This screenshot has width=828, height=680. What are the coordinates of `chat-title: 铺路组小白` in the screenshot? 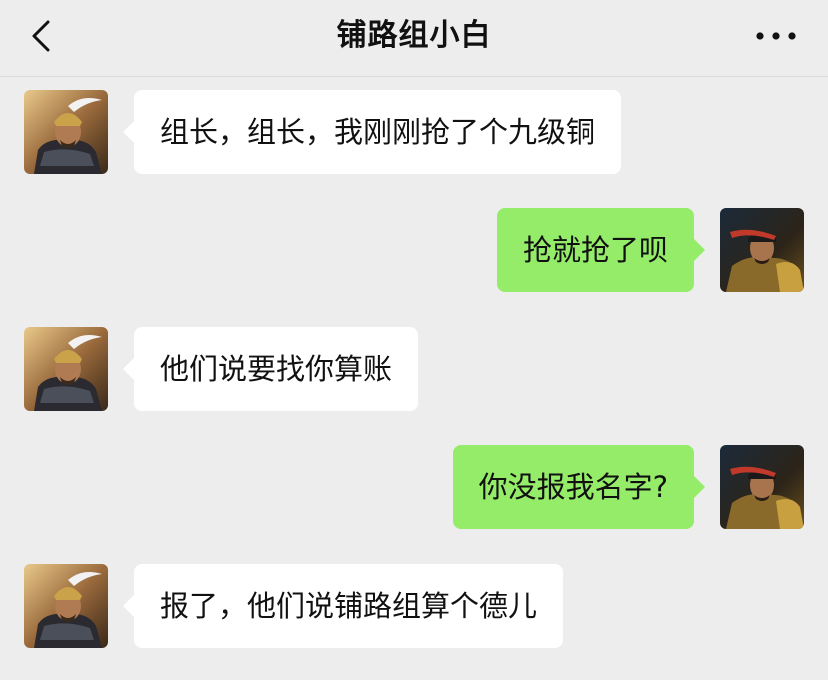 It's located at (414, 35).